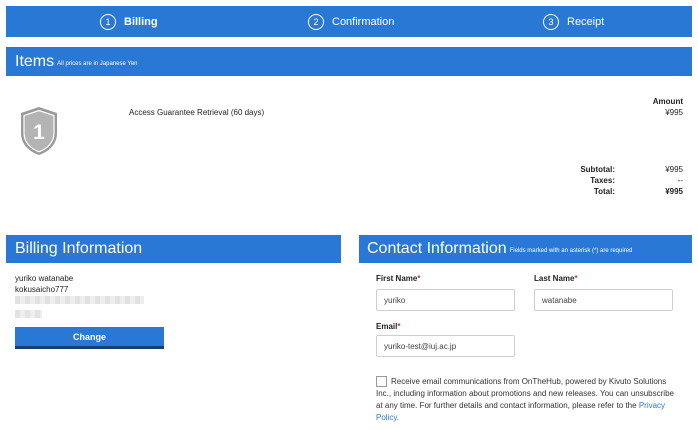  What do you see at coordinates (97, 63) in the screenshot?
I see `items-currency-note: All prices are in Japanese Yen` at bounding box center [97, 63].